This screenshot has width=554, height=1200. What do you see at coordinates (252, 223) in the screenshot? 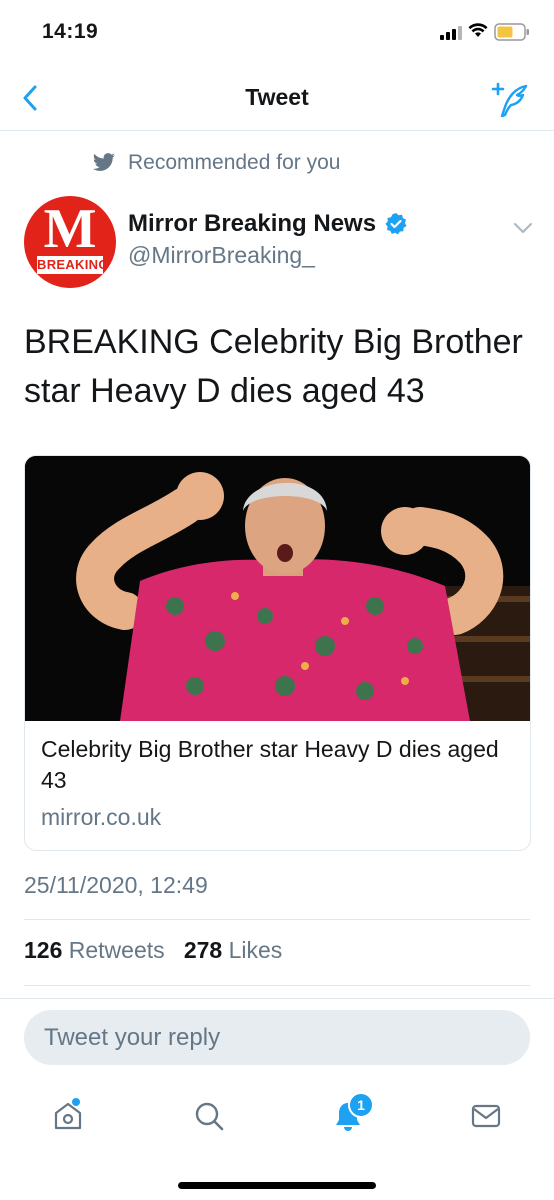
I see `author-name-text: Mirror Breaking News` at bounding box center [252, 223].